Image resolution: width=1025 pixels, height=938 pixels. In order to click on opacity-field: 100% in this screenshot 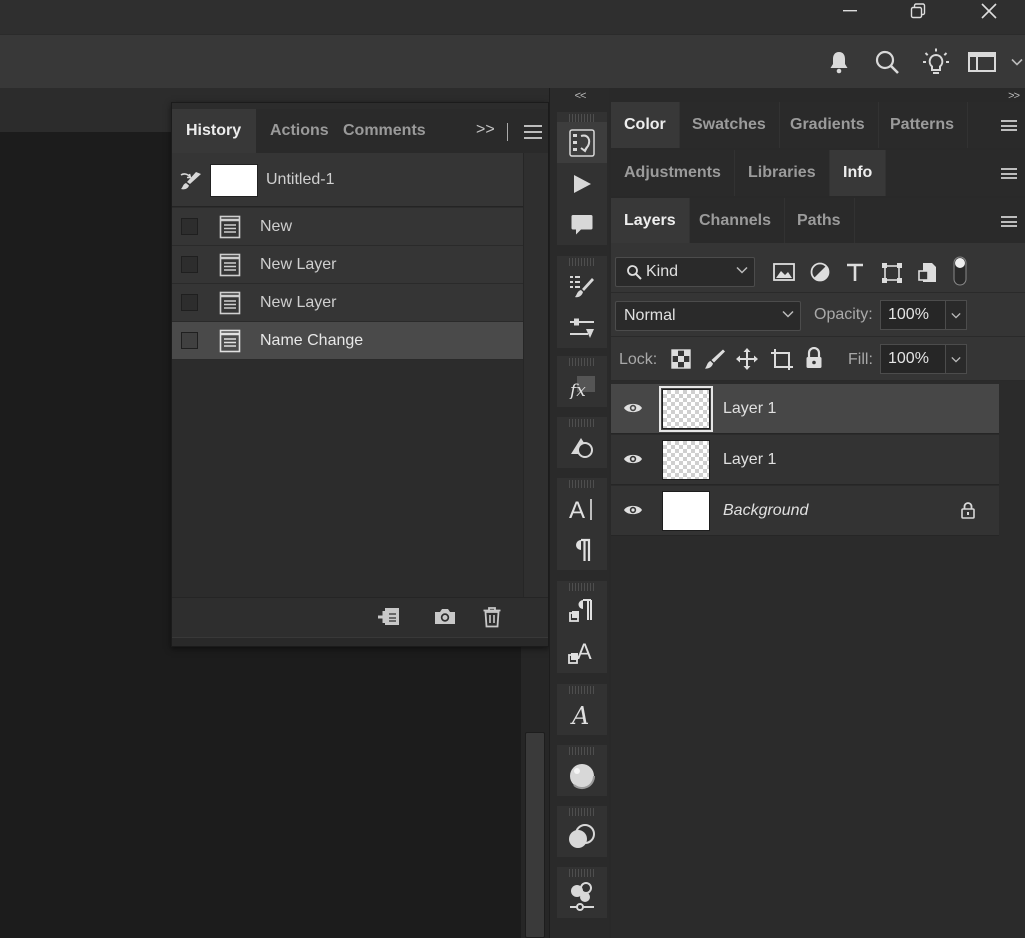, I will do `click(913, 315)`.